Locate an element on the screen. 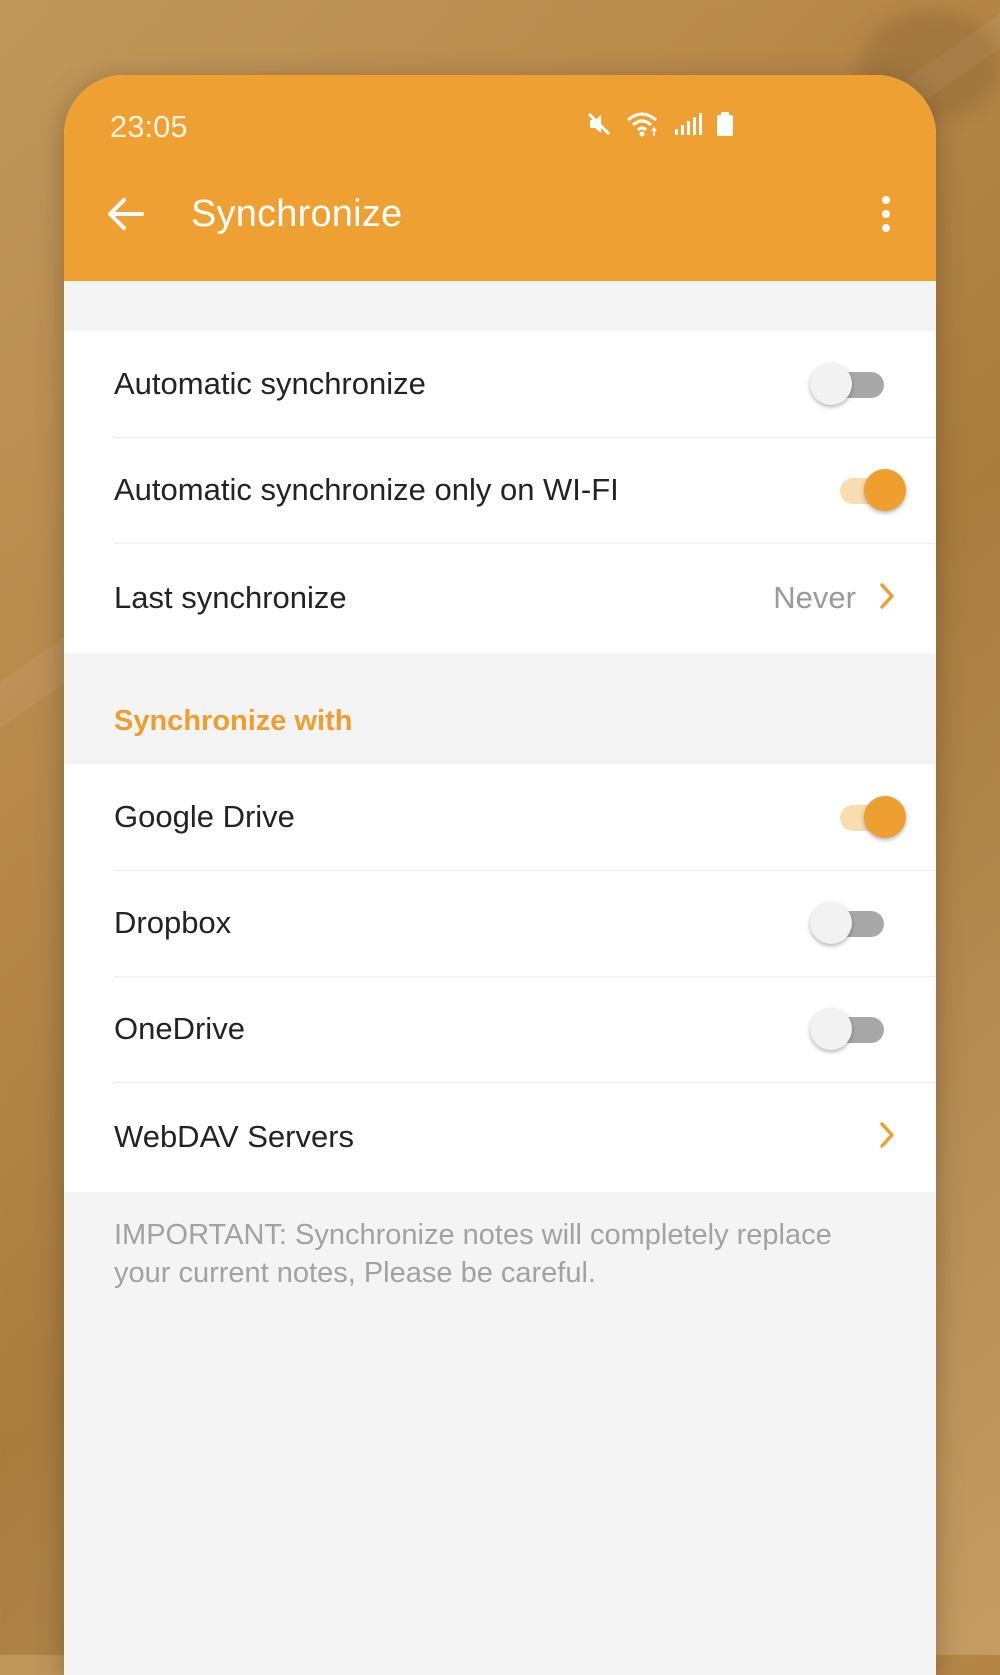  page-title: Synchronize is located at coordinates (297, 214).